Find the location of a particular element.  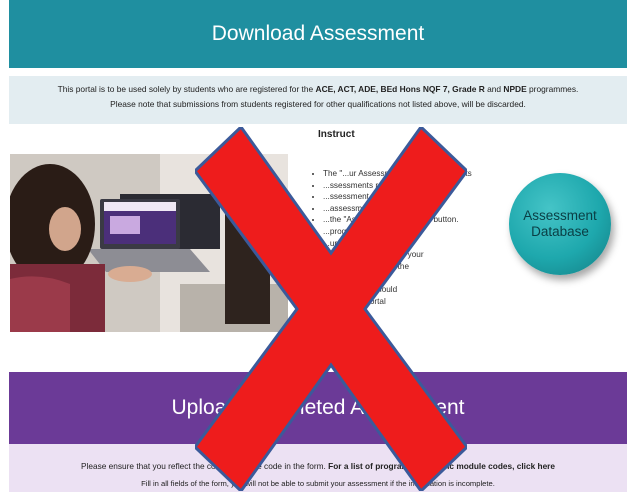

upload-assessment-banner: Upload Completed Assessment is located at coordinates (318, 408).